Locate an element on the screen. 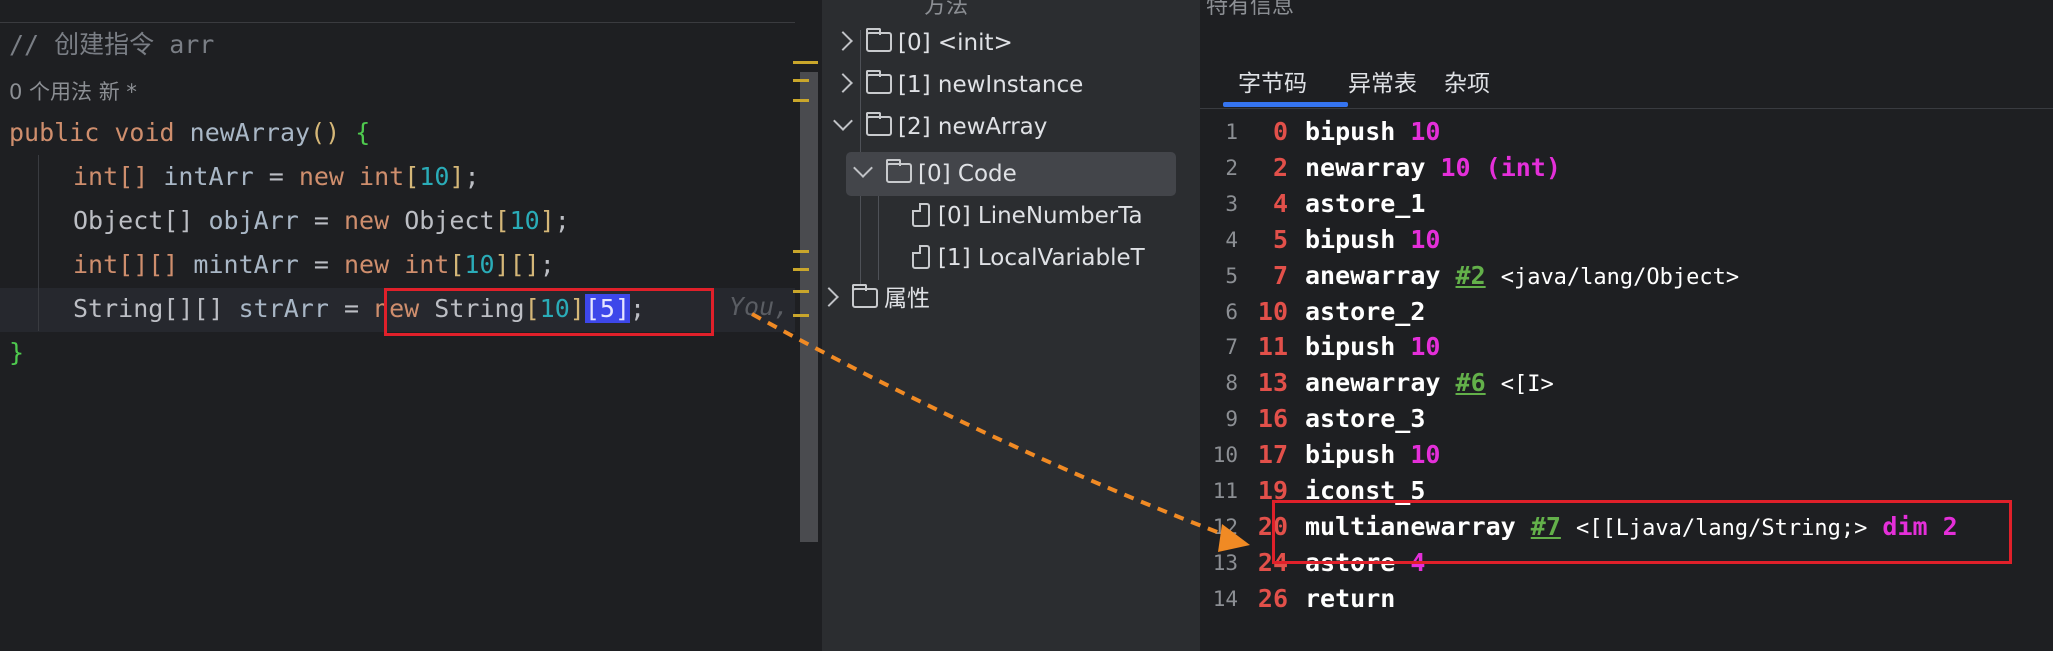  tree-item: [0] <init> is located at coordinates (1011, 43).